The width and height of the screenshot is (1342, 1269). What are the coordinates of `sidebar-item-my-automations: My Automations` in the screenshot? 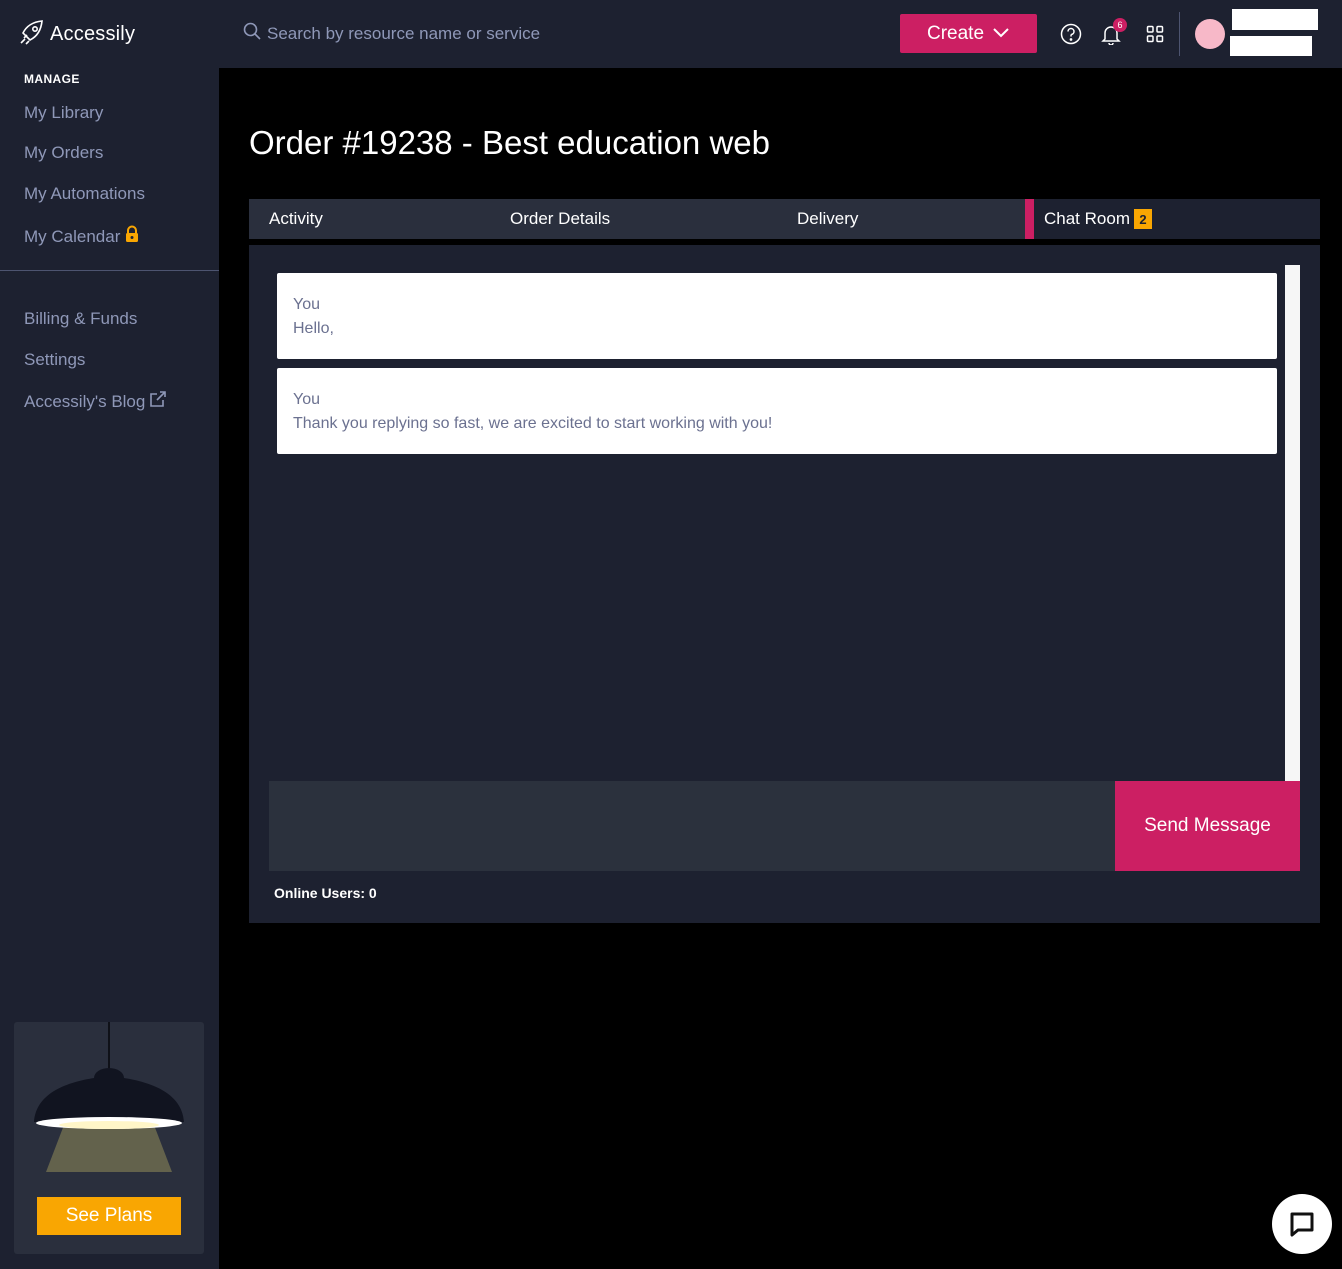 It's located at (84, 194).